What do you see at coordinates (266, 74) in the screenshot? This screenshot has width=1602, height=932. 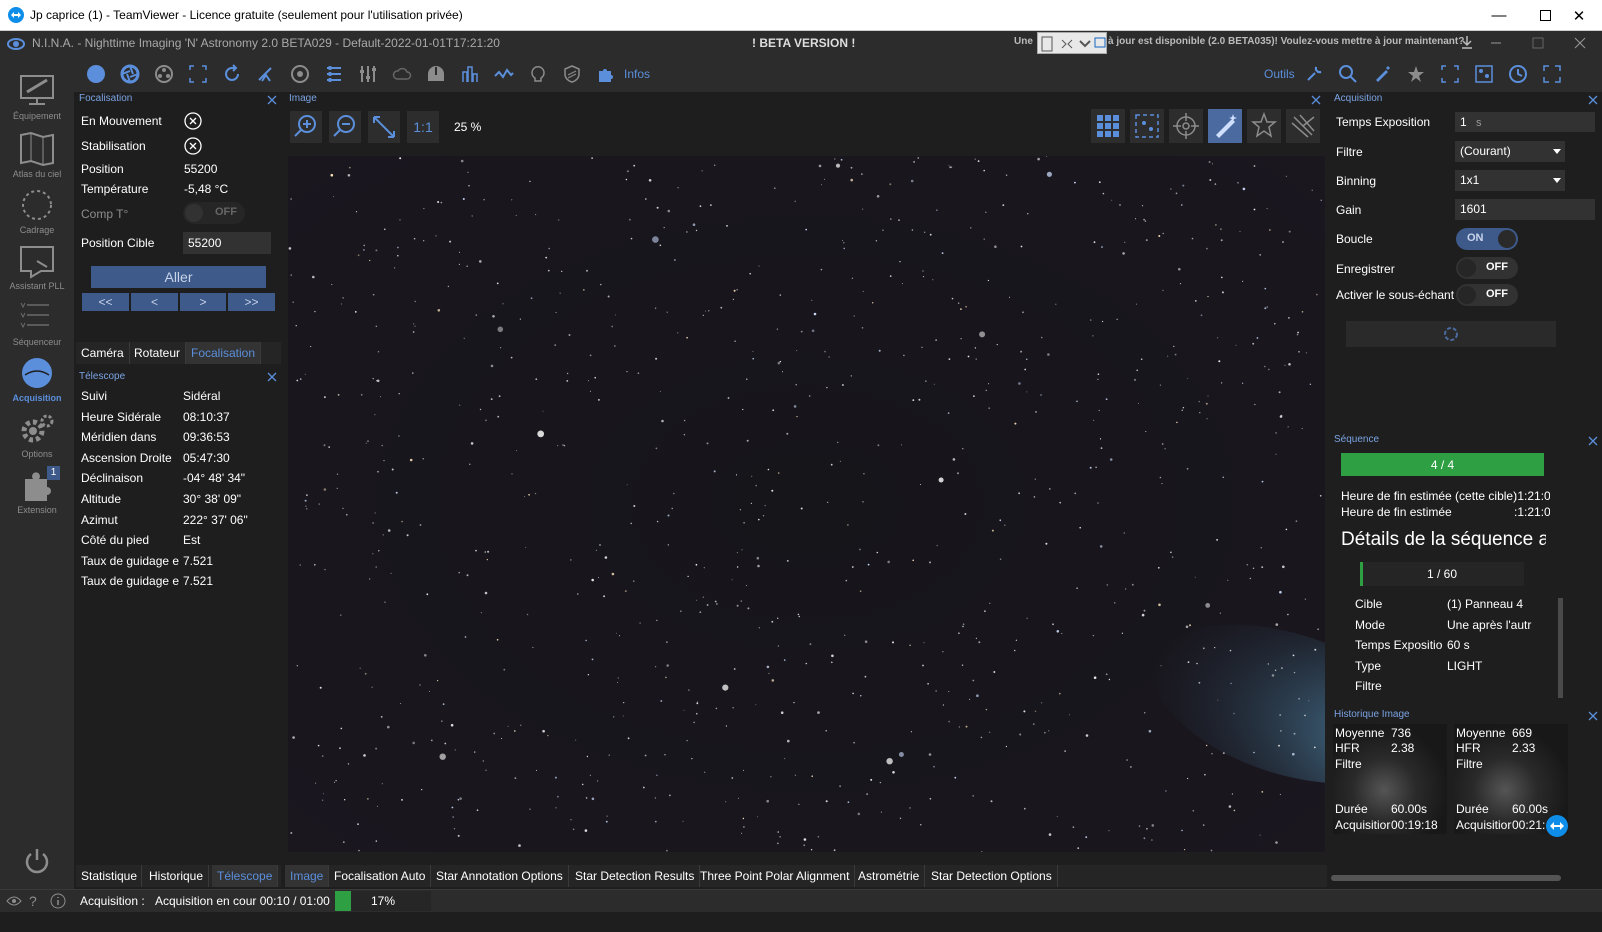 I see `telescope-icon` at bounding box center [266, 74].